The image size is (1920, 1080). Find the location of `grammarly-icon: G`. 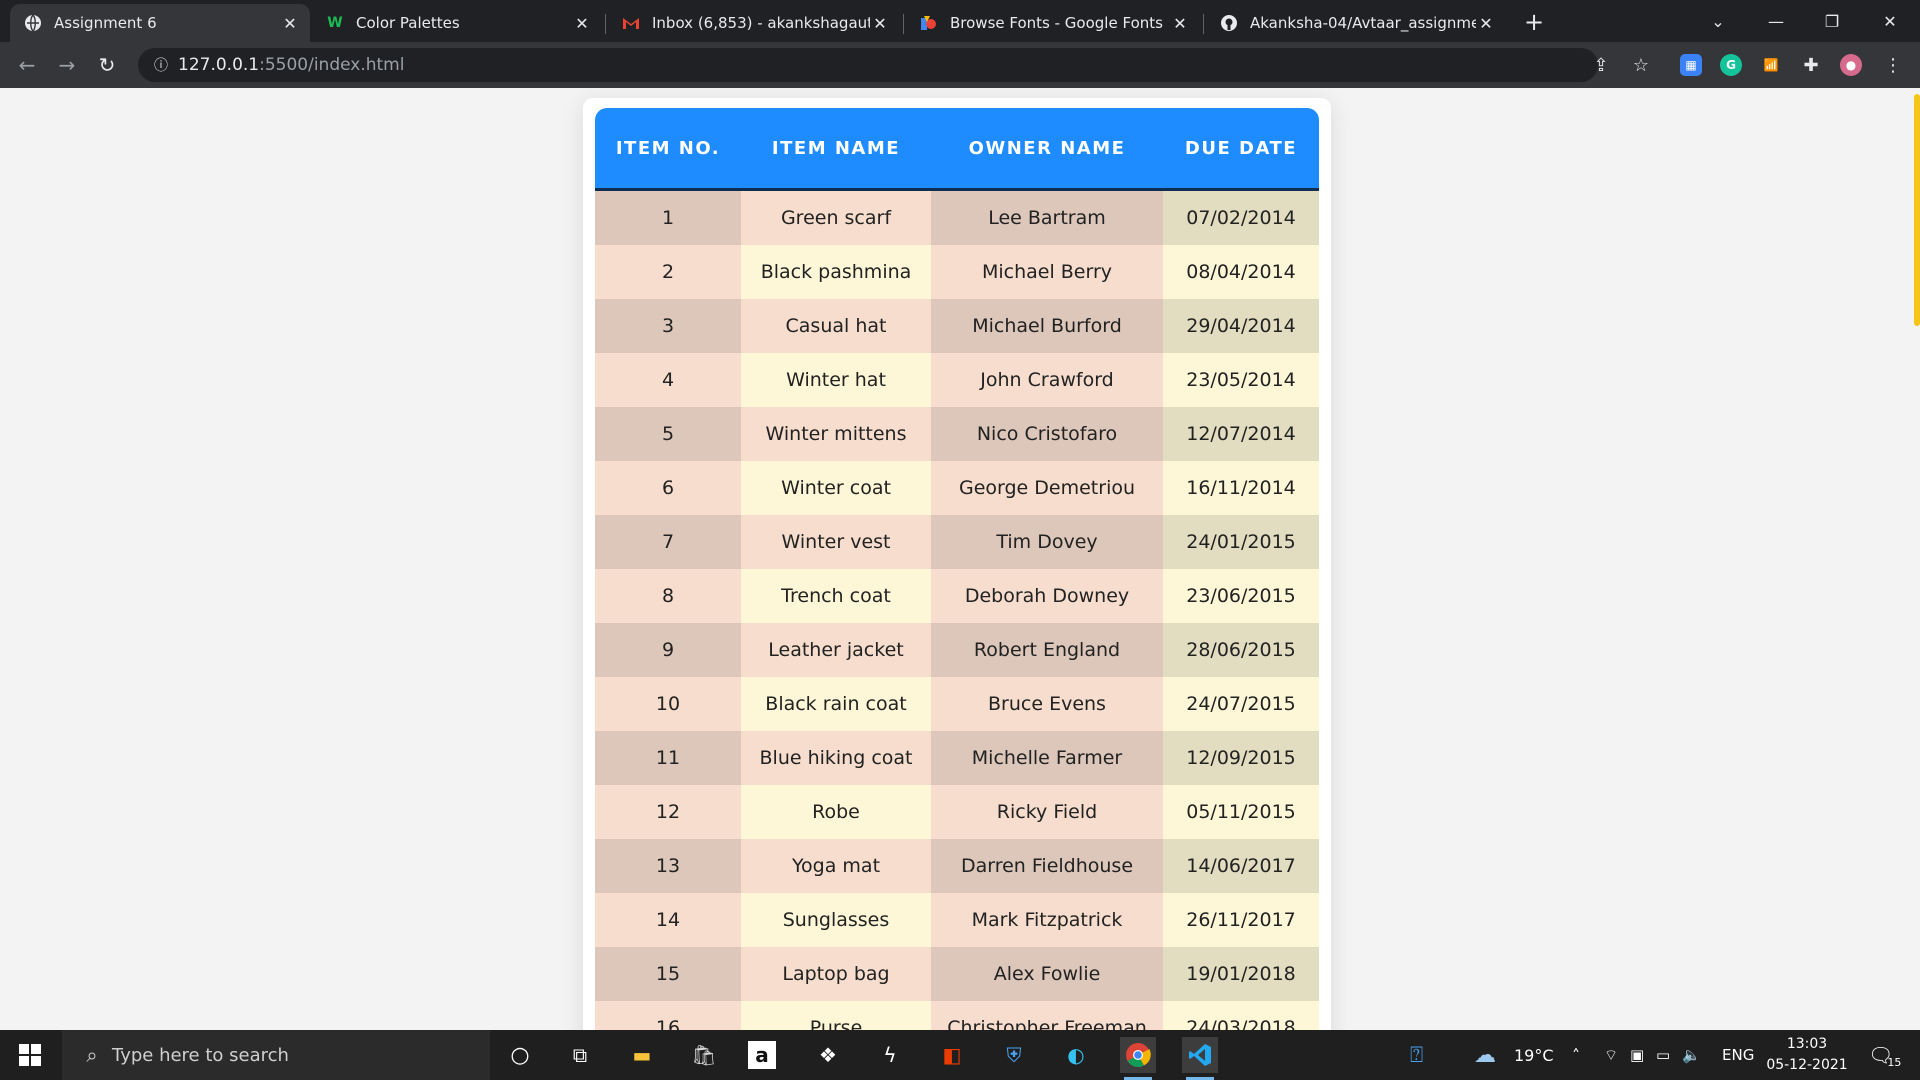

grammarly-icon: G is located at coordinates (1731, 65).